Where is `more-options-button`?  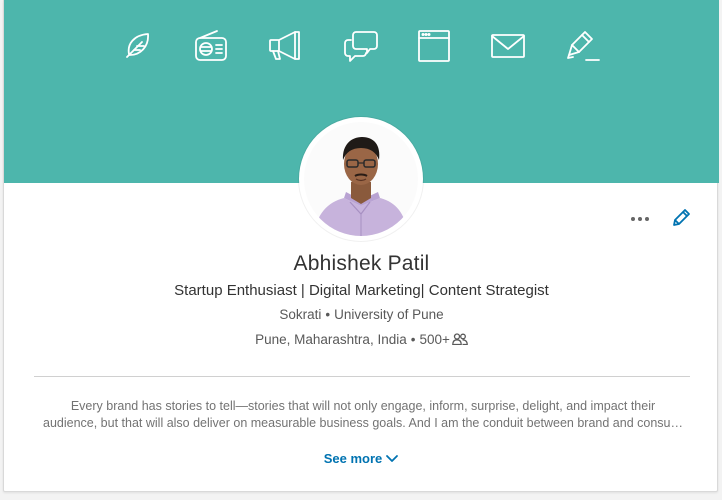 more-options-button is located at coordinates (641, 219).